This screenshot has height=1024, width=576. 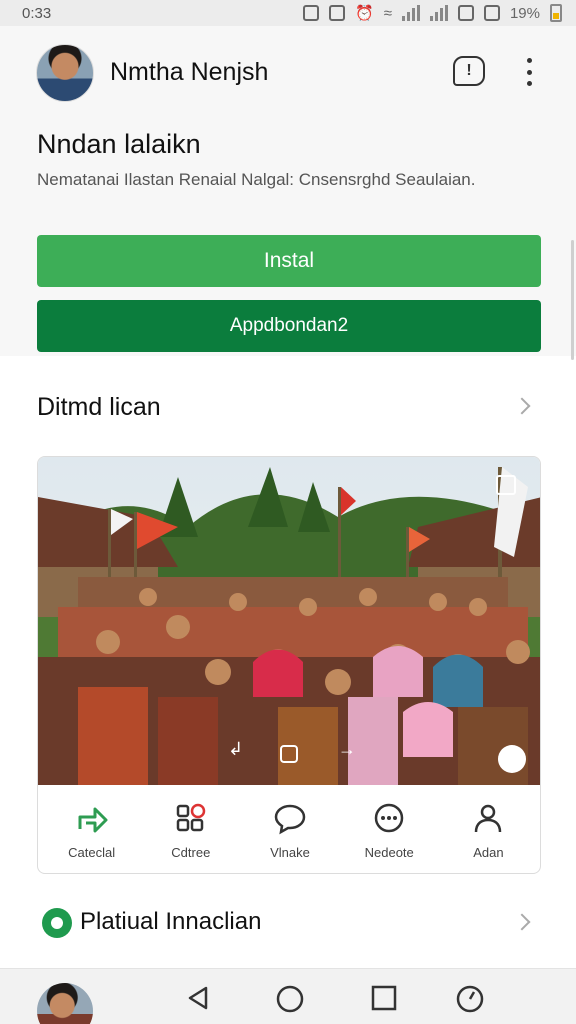 What do you see at coordinates (191, 852) in the screenshot?
I see `action-label: Cdtree` at bounding box center [191, 852].